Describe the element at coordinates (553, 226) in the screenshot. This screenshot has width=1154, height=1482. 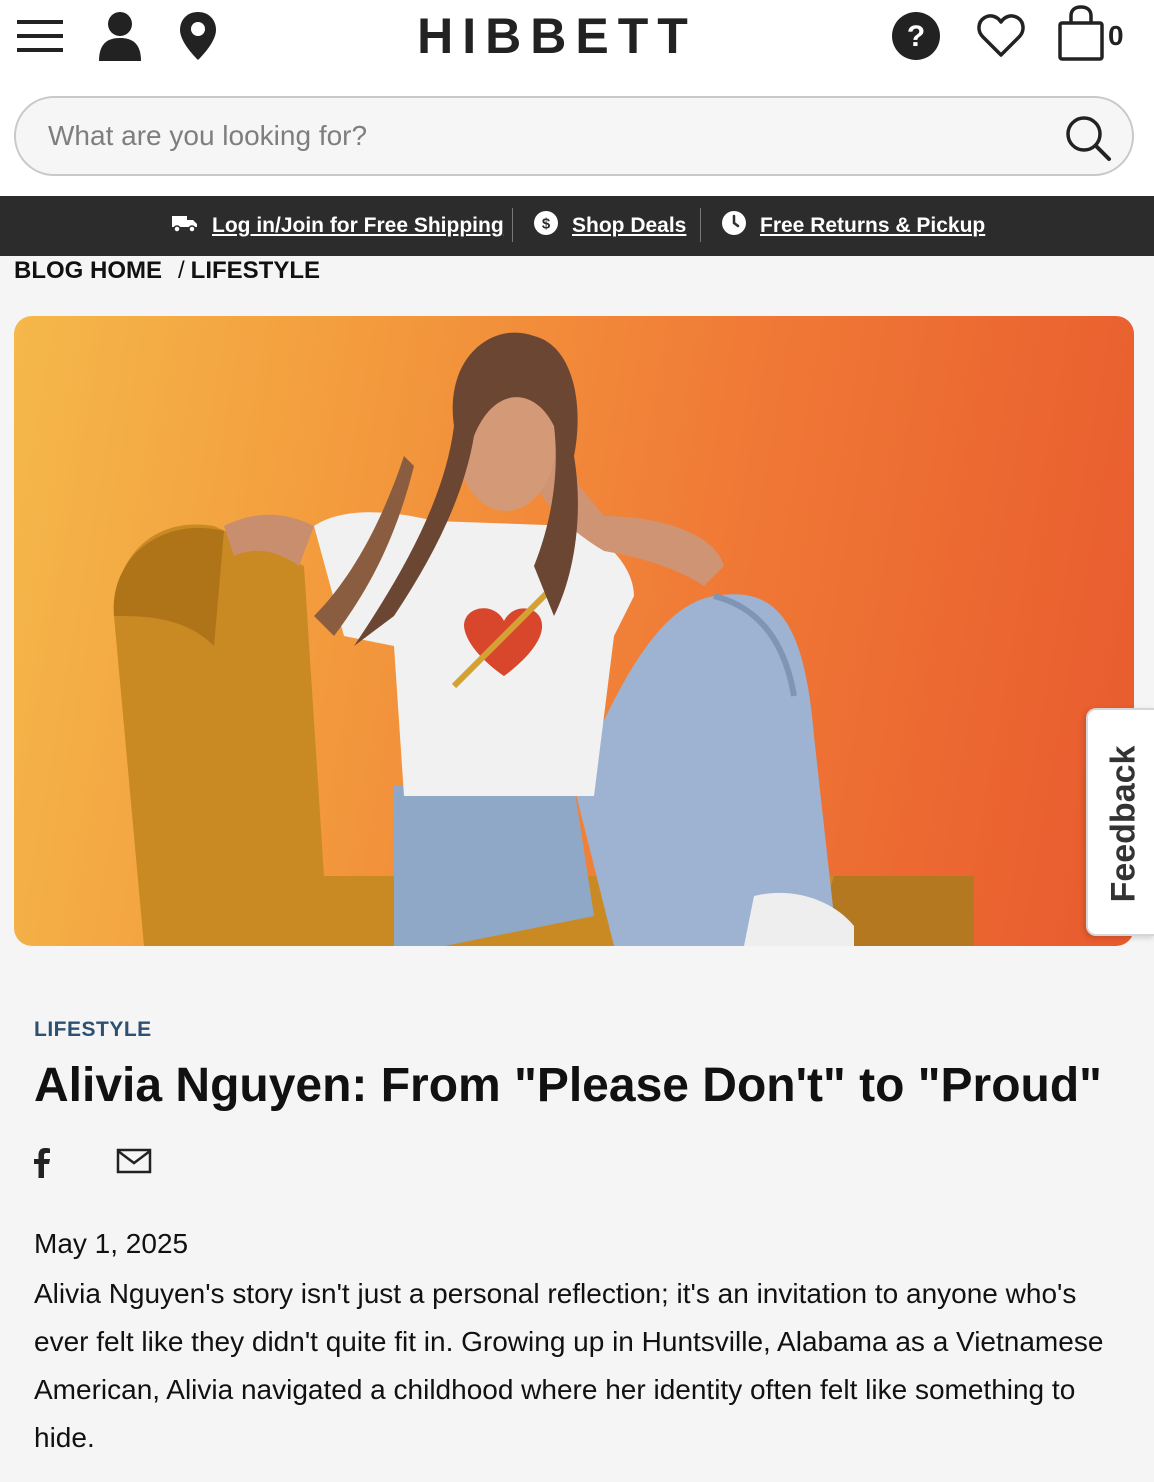
I see `dollar-icon: $` at that location.